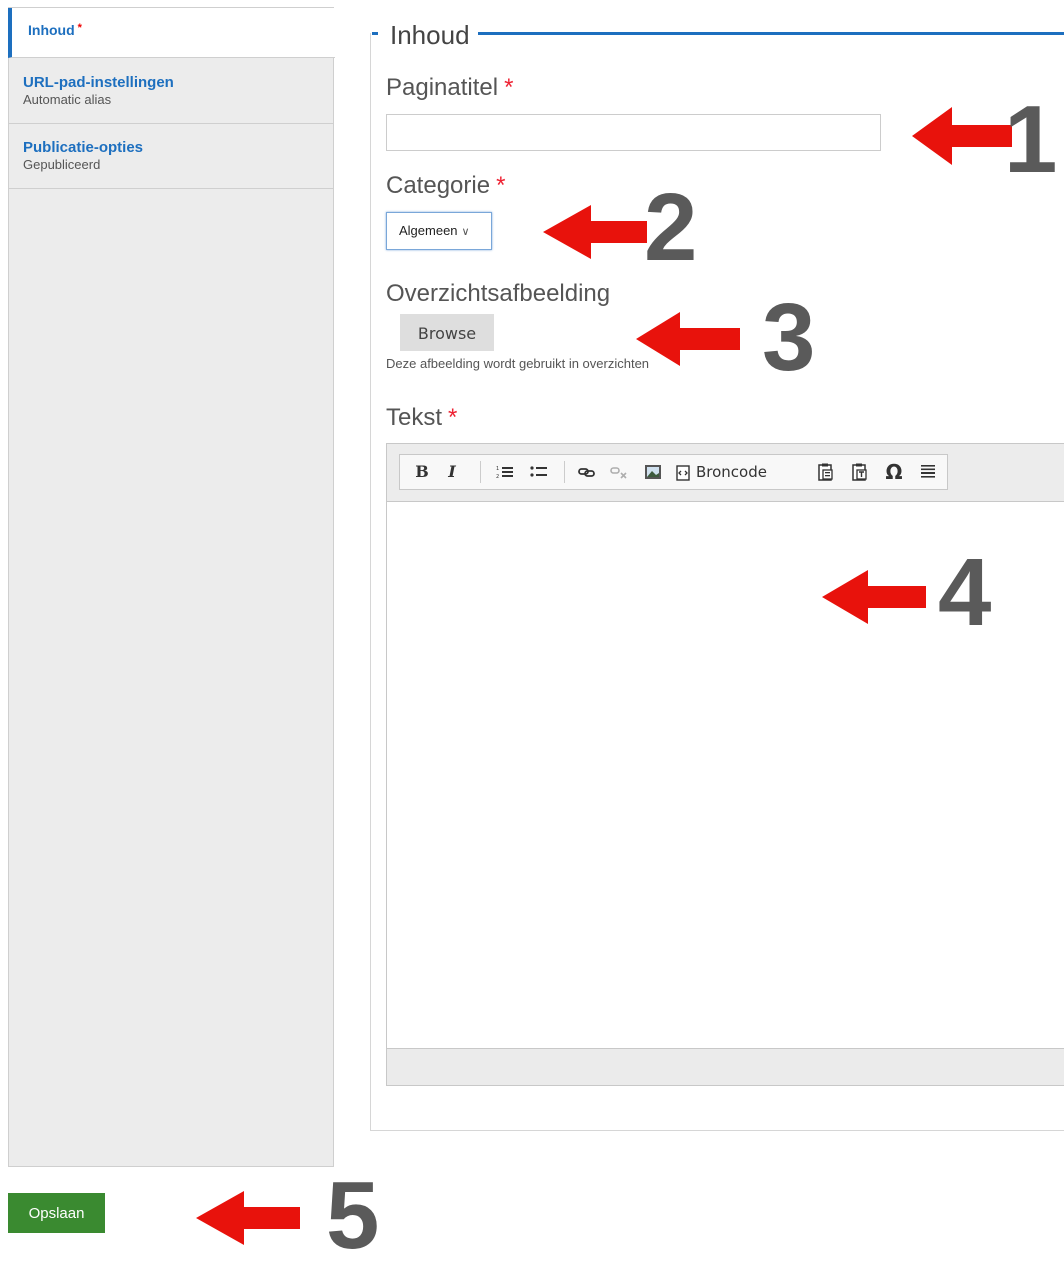 Image resolution: width=1064 pixels, height=1269 pixels. Describe the element at coordinates (497, 476) in the screenshot. I see `svg-text: 2` at that location.